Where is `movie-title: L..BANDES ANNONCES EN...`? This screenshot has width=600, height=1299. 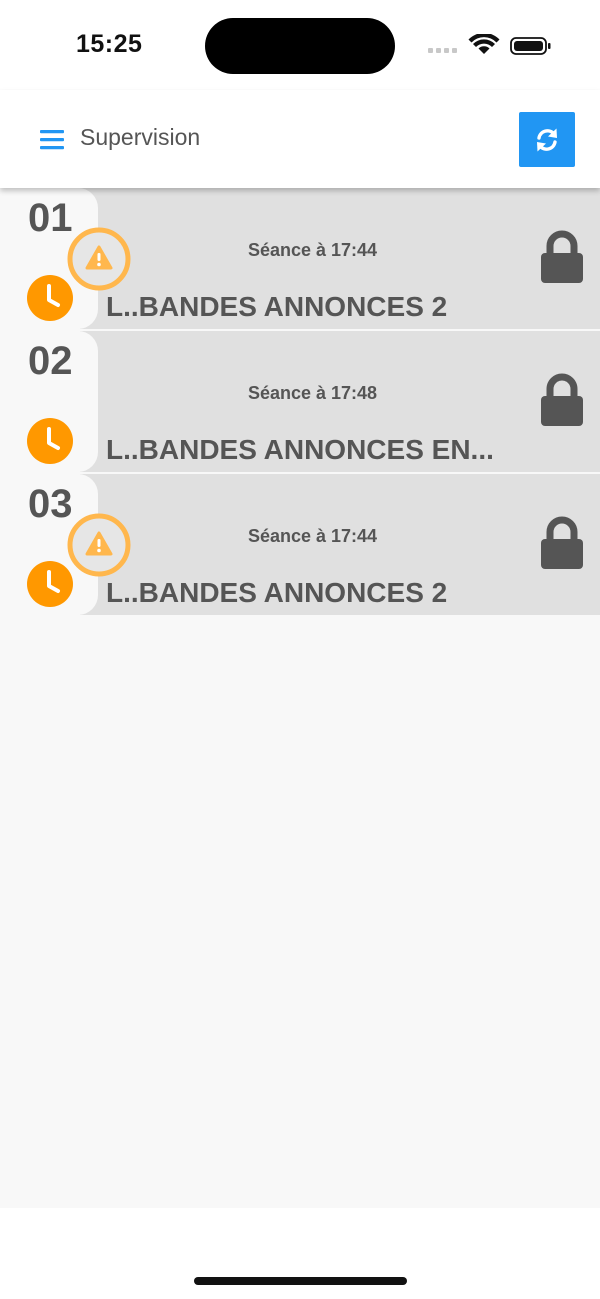
movie-title: L..BANDES ANNONCES EN... is located at coordinates (300, 449).